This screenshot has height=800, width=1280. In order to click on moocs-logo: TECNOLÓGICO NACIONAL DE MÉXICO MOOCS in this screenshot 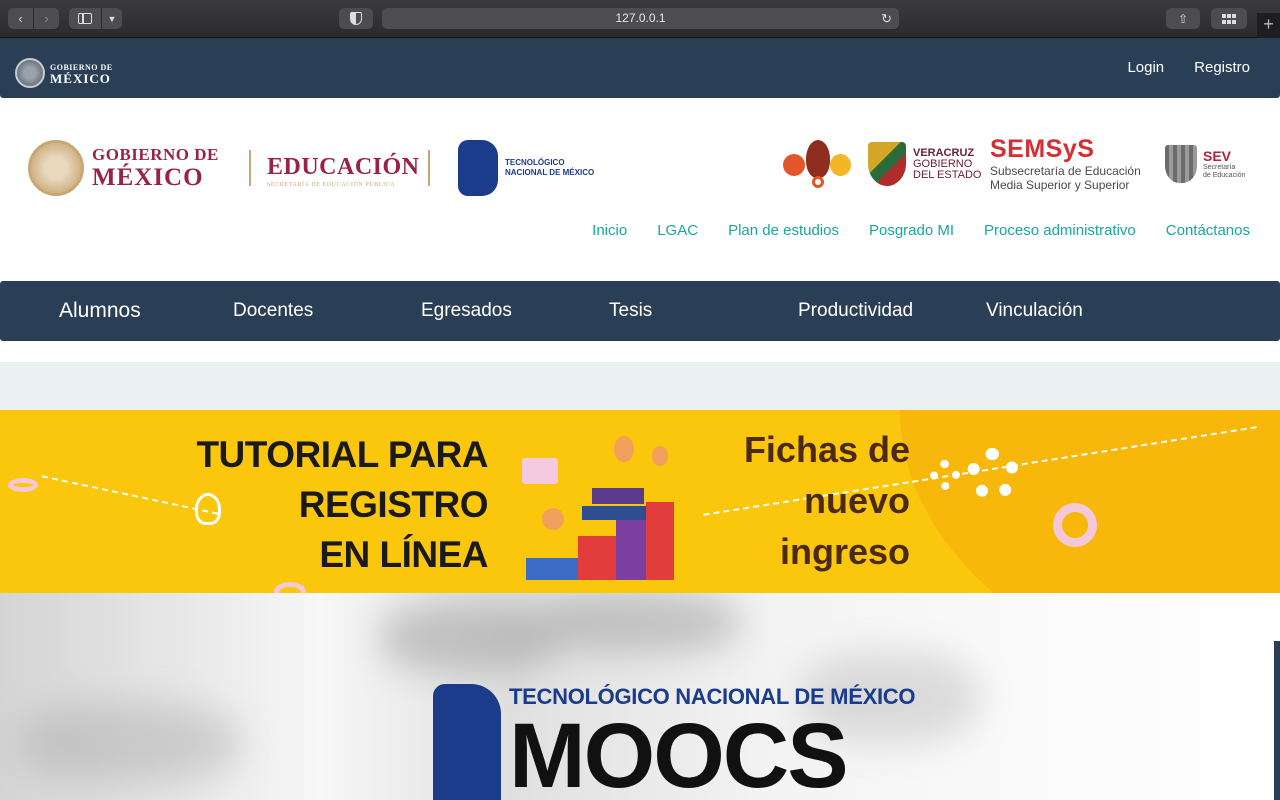, I will do `click(674, 742)`.